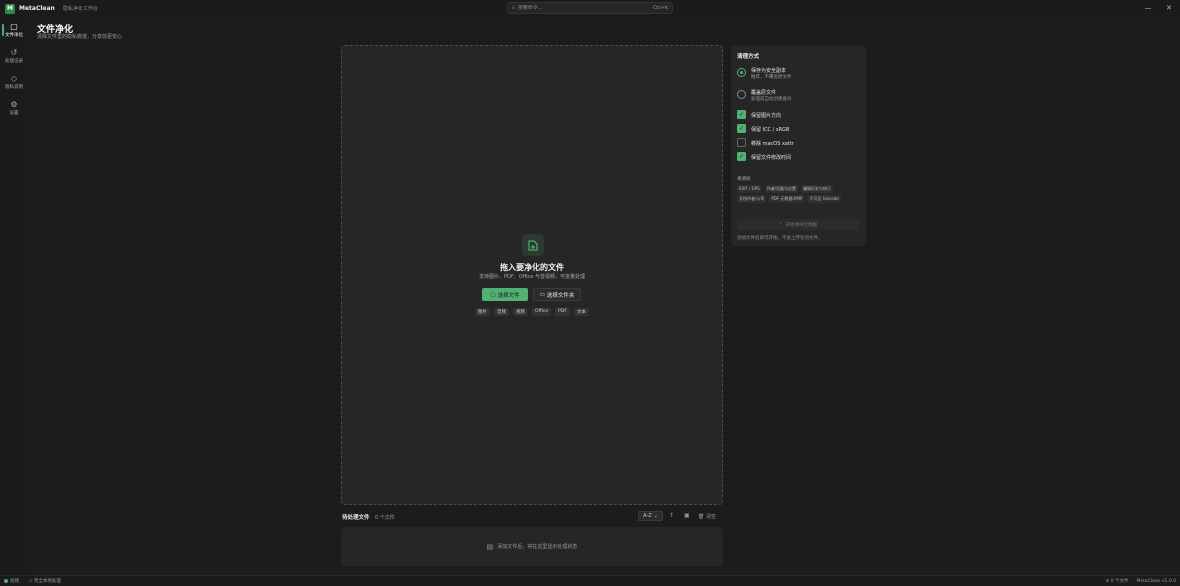 Image resolution: width=1180 pixels, height=586 pixels. What do you see at coordinates (483, 312) in the screenshot?
I see `type-chip: 图片` at bounding box center [483, 312].